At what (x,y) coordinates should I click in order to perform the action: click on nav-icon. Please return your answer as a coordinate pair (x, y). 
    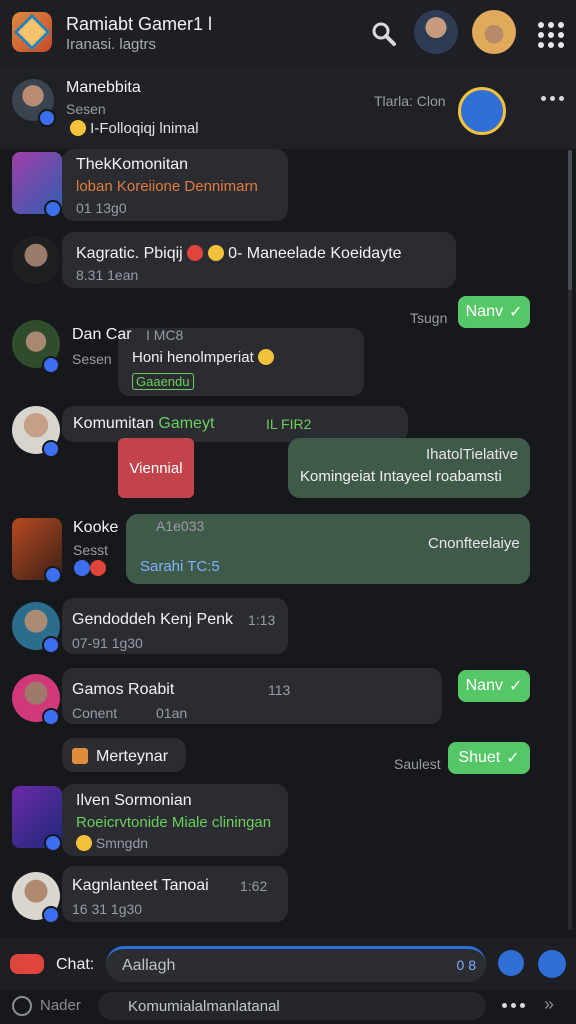
    Looking at the image, I should click on (22, 1006).